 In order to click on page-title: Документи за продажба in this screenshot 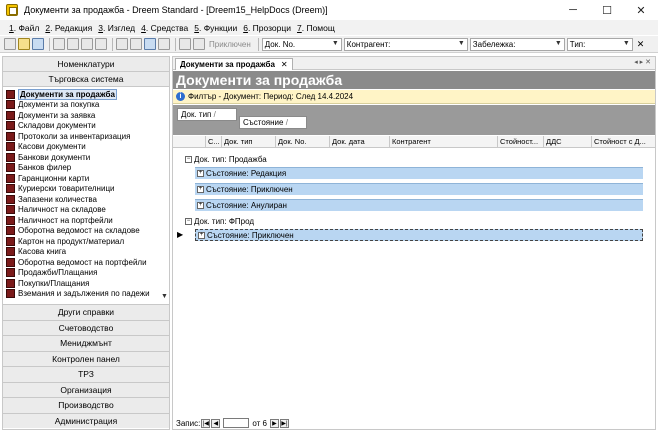, I will do `click(414, 80)`.